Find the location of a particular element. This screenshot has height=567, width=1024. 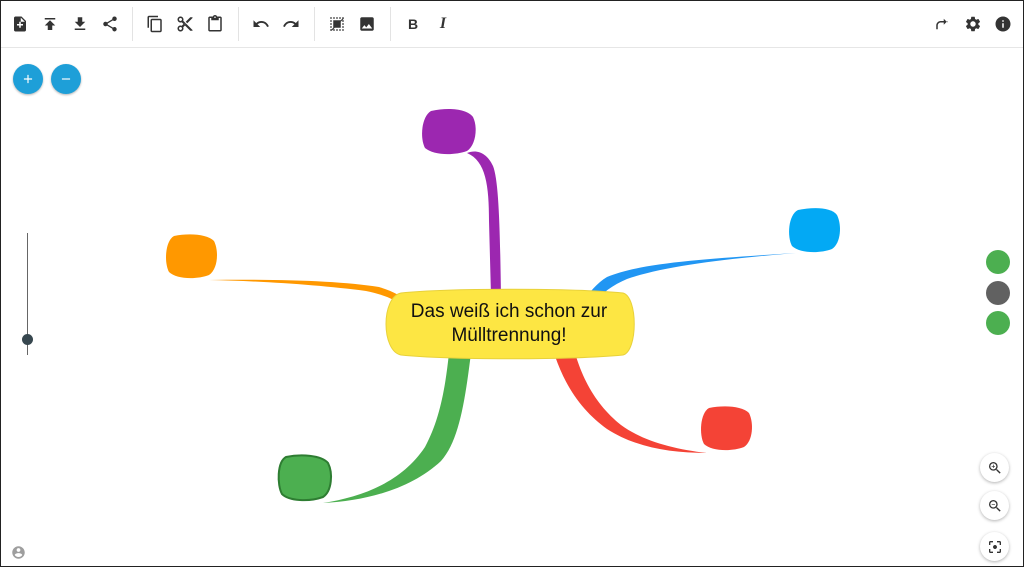

zoom-in-button is located at coordinates (994, 467).